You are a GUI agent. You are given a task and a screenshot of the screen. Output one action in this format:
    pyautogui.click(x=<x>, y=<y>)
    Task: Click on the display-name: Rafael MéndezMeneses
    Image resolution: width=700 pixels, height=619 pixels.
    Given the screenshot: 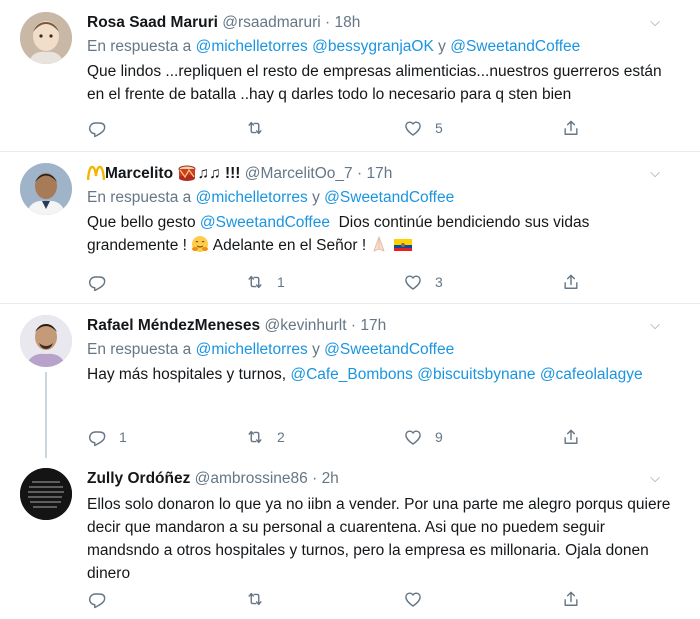 What is the action you would take?
    pyautogui.click(x=173, y=325)
    